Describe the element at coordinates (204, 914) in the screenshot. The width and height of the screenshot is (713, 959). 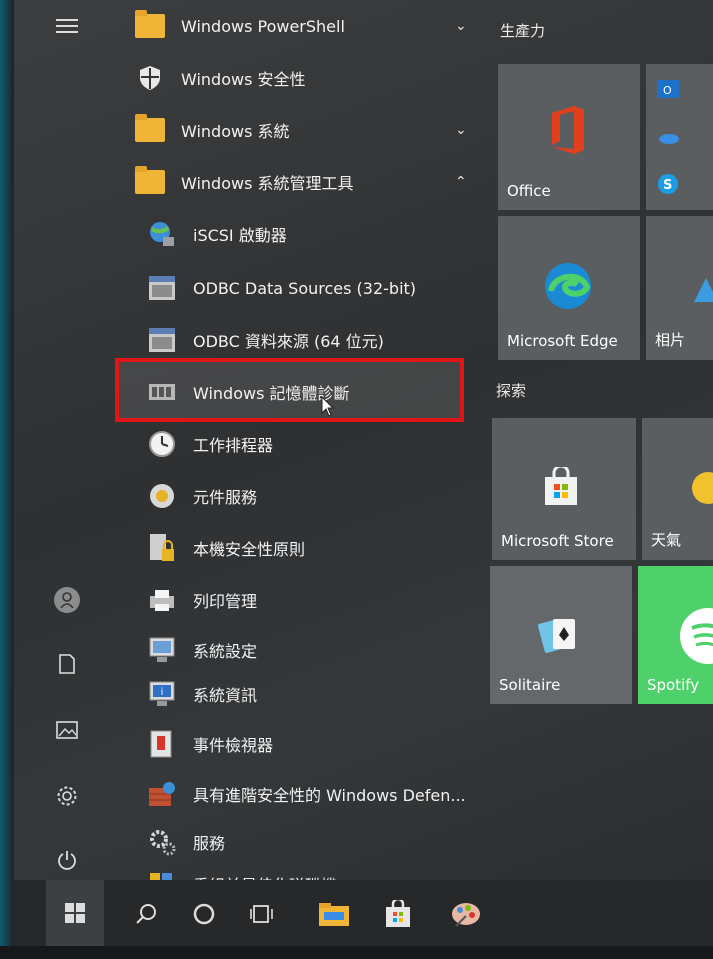
I see `cortana-icon` at that location.